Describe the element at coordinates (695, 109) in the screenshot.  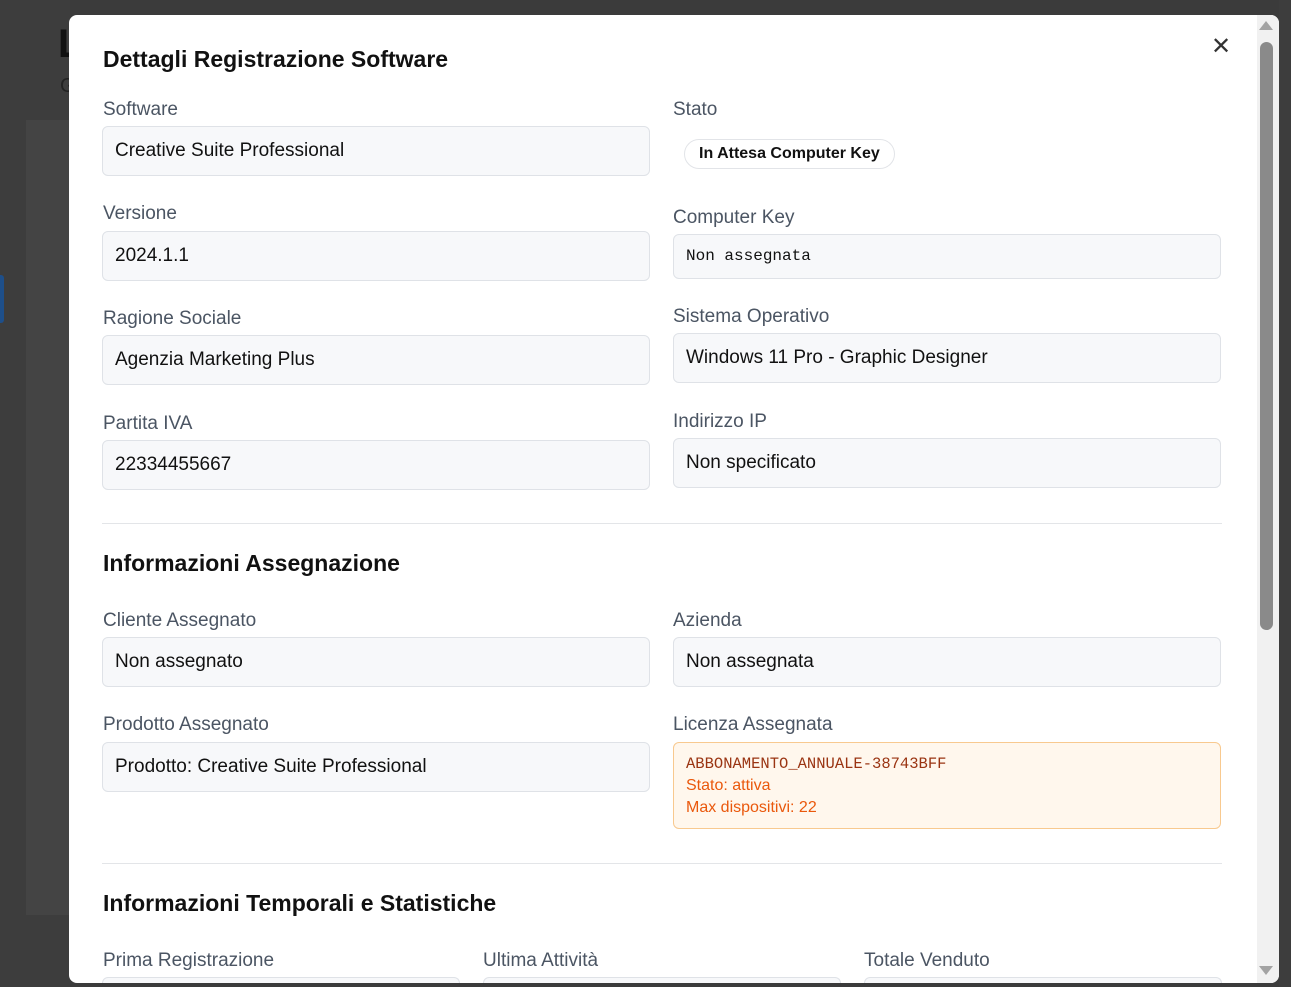
I see `stato-label: Stato` at that location.